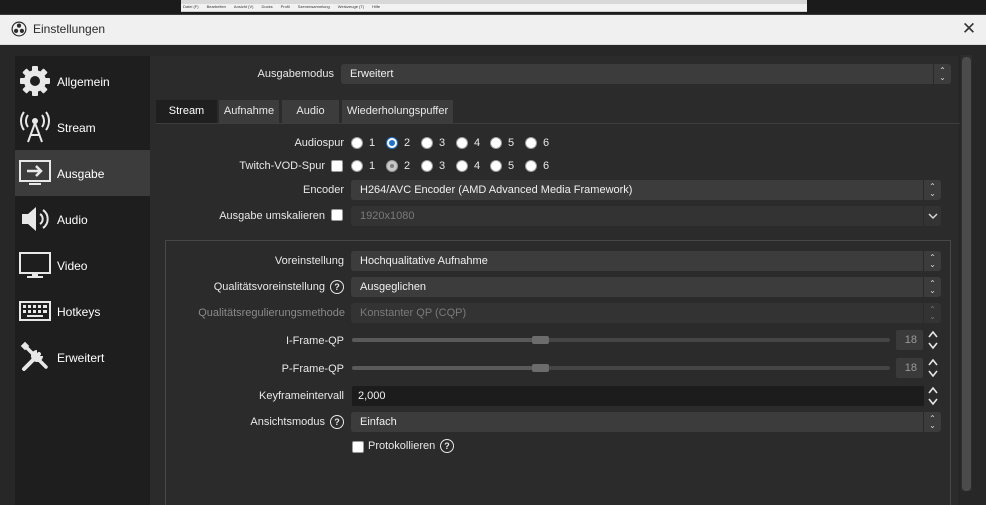 Image resolution: width=986 pixels, height=505 pixels. What do you see at coordinates (323, 190) in the screenshot?
I see `encoder-label: Encoder` at bounding box center [323, 190].